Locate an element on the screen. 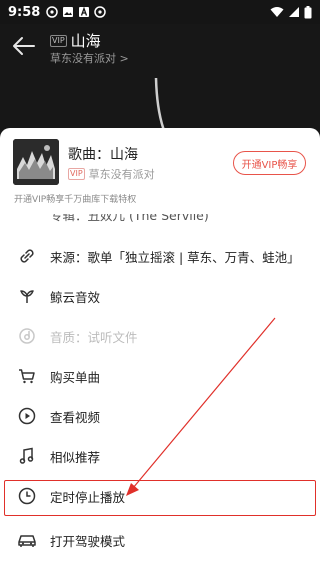 The image size is (320, 568). status-time: 9:58 is located at coordinates (24, 12).